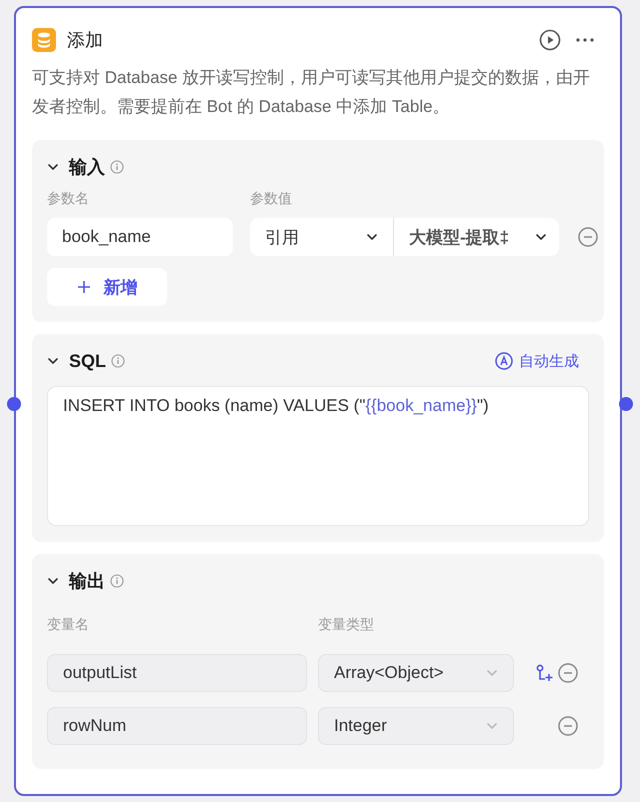 This screenshot has height=802, width=640. What do you see at coordinates (107, 287) in the screenshot?
I see `add-button: 新增` at bounding box center [107, 287].